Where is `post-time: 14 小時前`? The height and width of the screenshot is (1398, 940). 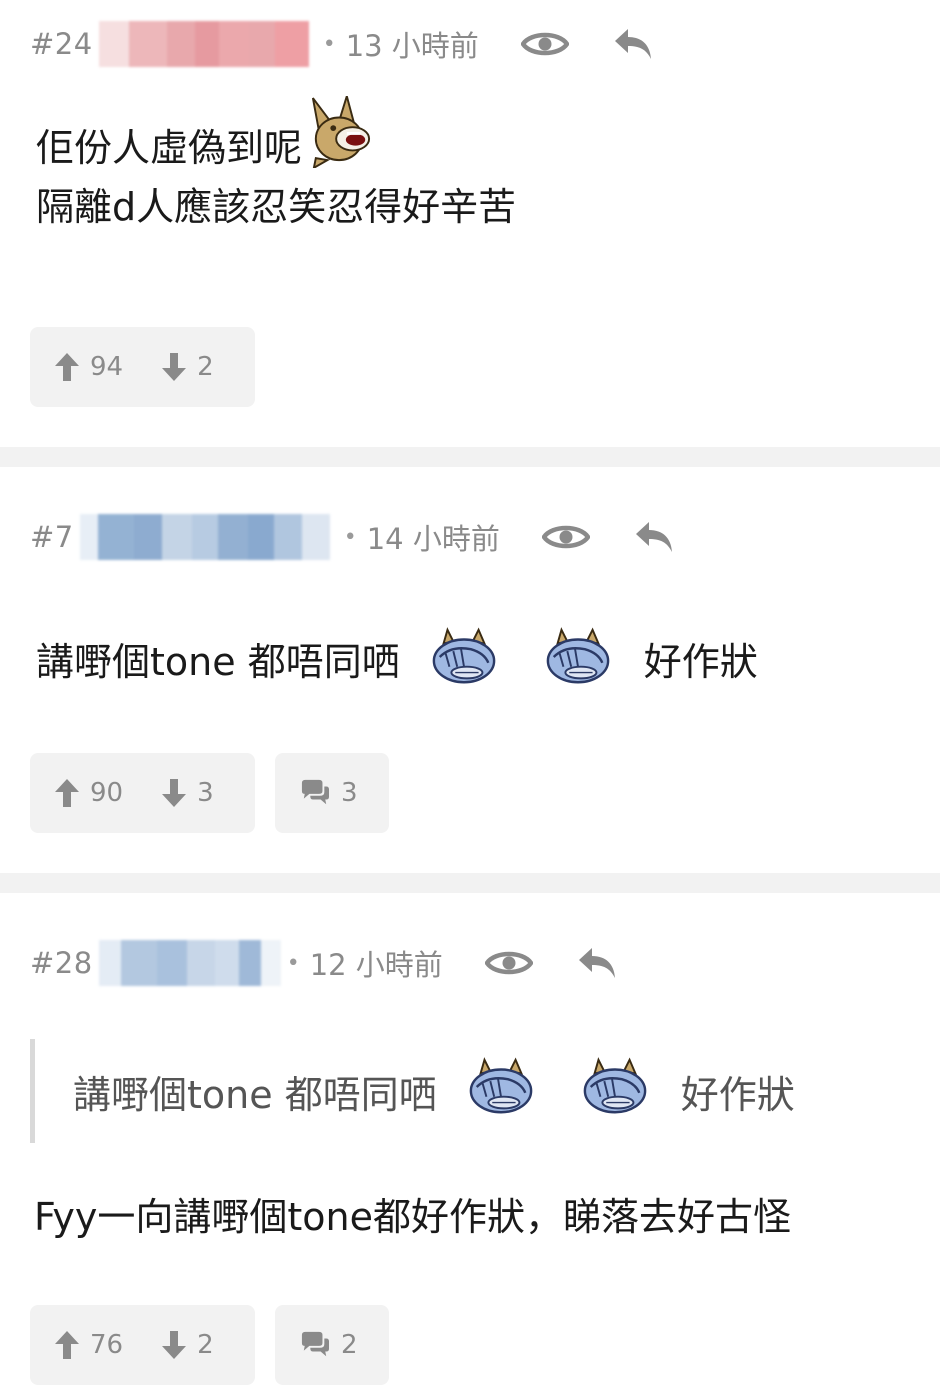 post-time: 14 小時前 is located at coordinates (433, 539).